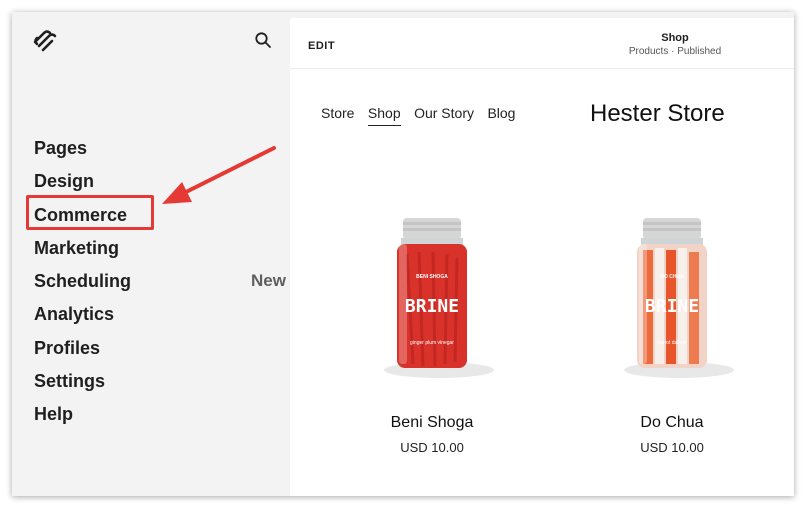 The image size is (808, 516). I want to click on page-info: Shop Products · Published, so click(675, 44).